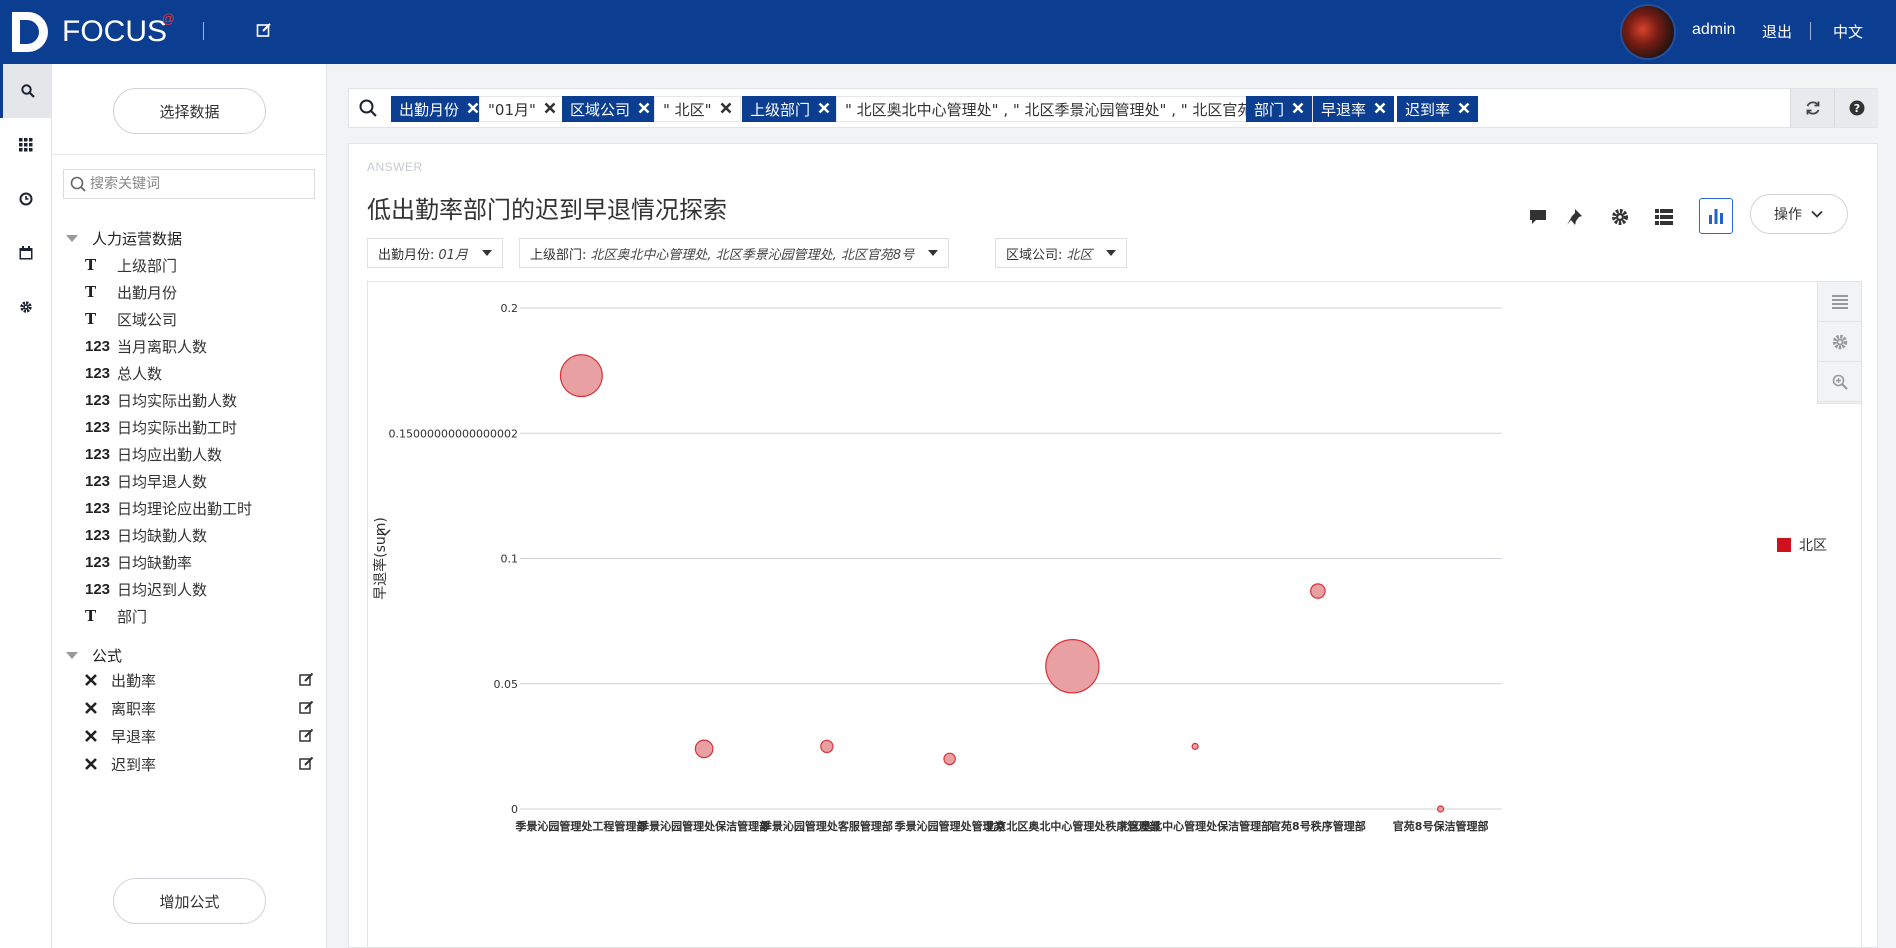 The image size is (1896, 948). What do you see at coordinates (200, 427) in the screenshot?
I see `field-item: 123 日均实际出勤工时` at bounding box center [200, 427].